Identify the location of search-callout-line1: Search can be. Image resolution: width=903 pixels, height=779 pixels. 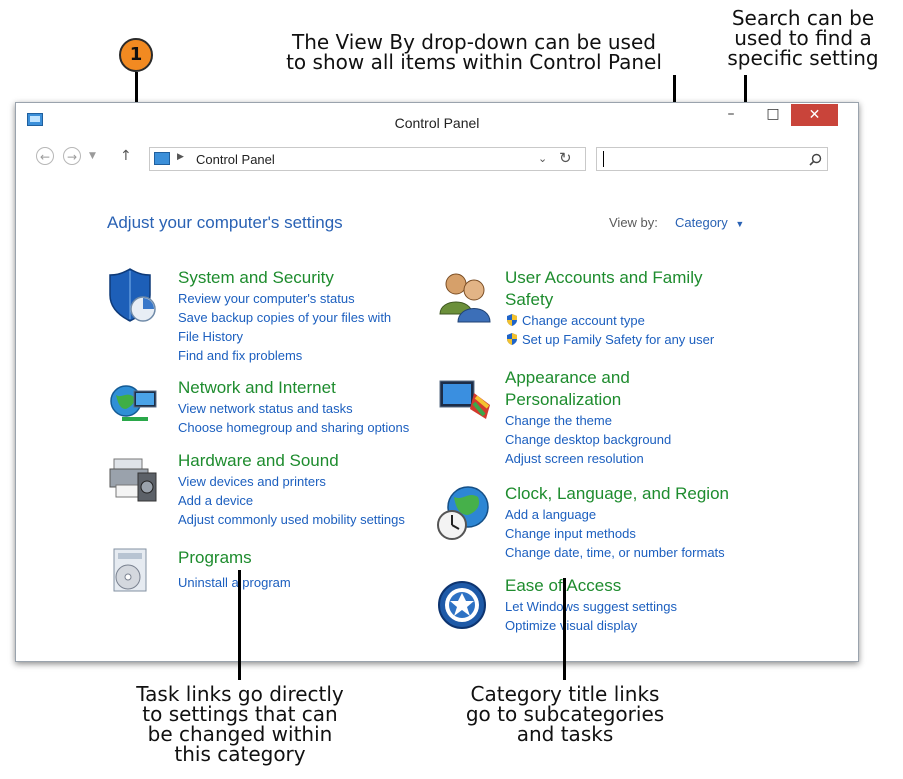
(803, 18).